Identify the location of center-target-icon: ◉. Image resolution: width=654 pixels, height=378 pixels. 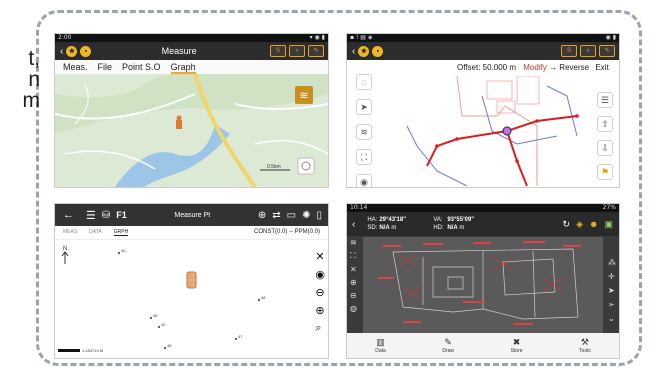
(364, 180).